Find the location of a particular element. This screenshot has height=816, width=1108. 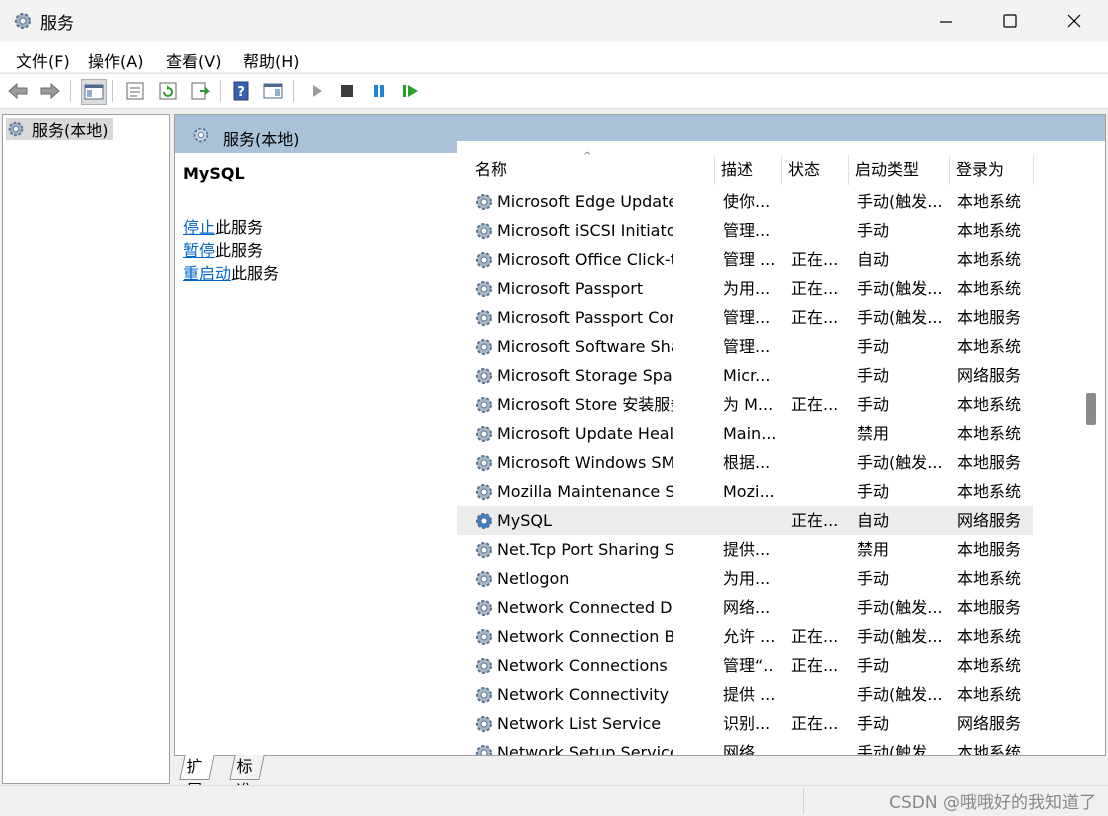

help-button: ? is located at coordinates (241, 91).